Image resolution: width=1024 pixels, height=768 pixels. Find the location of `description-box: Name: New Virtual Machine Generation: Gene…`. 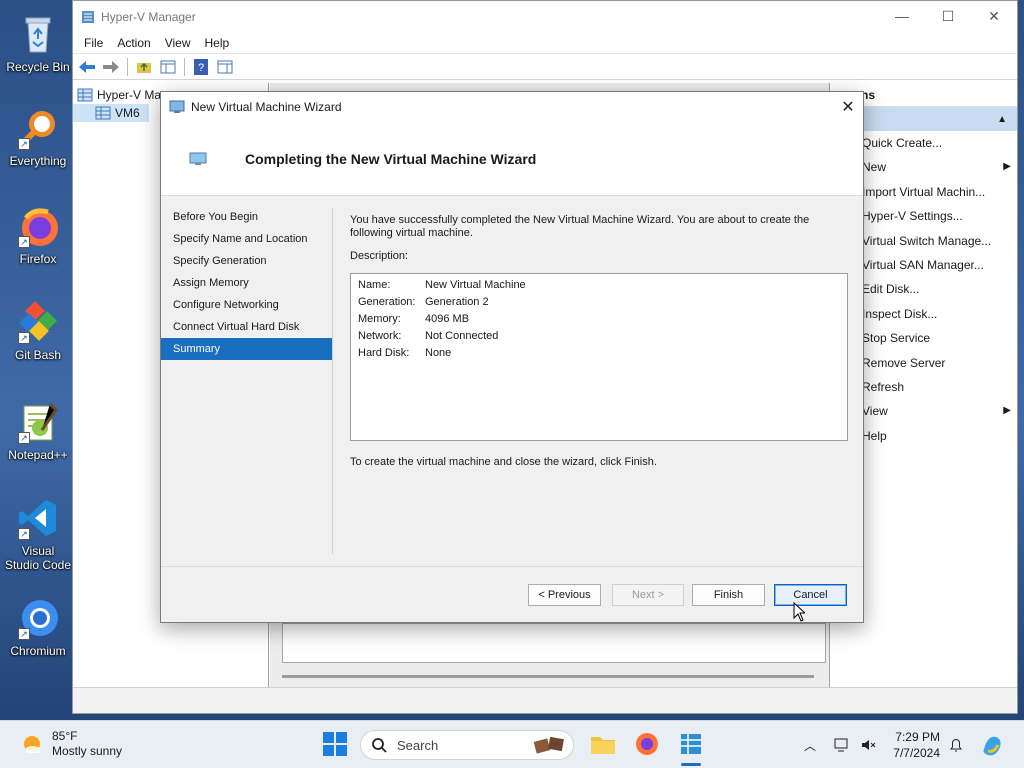

description-box: Name: New Virtual Machine Generation: Gene… is located at coordinates (599, 357).